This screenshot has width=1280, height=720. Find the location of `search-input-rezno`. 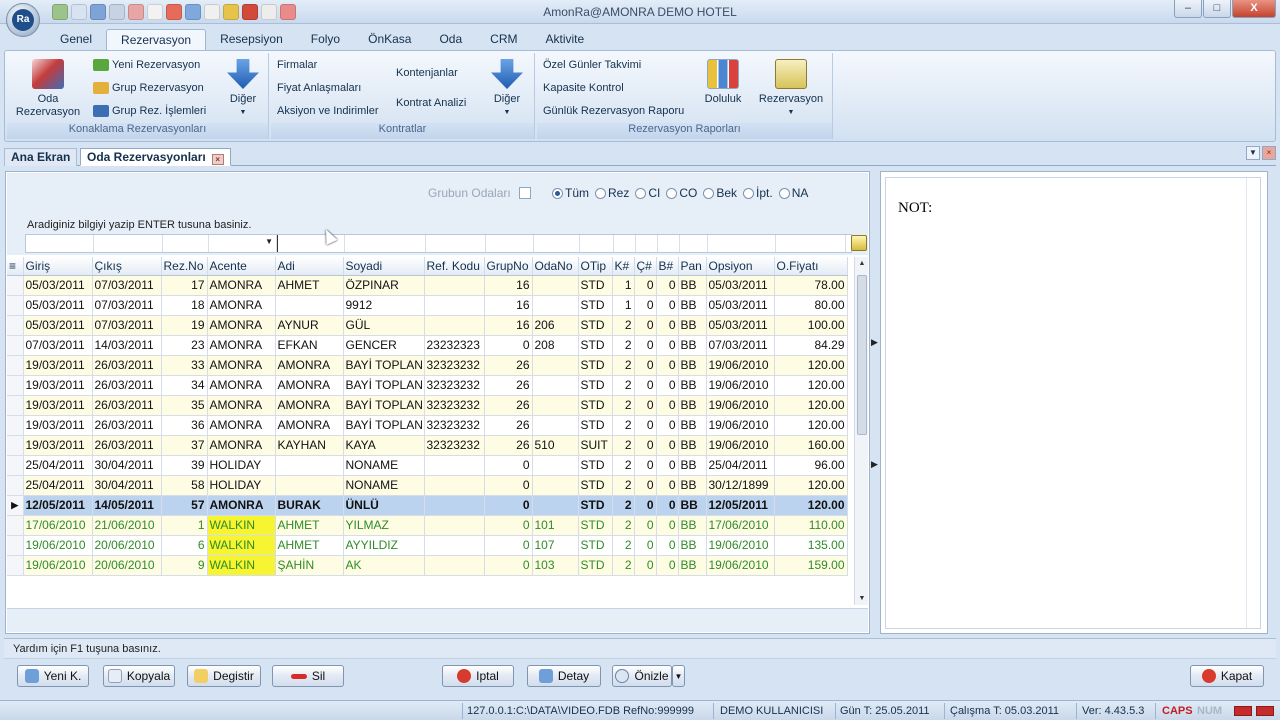

search-input-rezno is located at coordinates (186, 243).